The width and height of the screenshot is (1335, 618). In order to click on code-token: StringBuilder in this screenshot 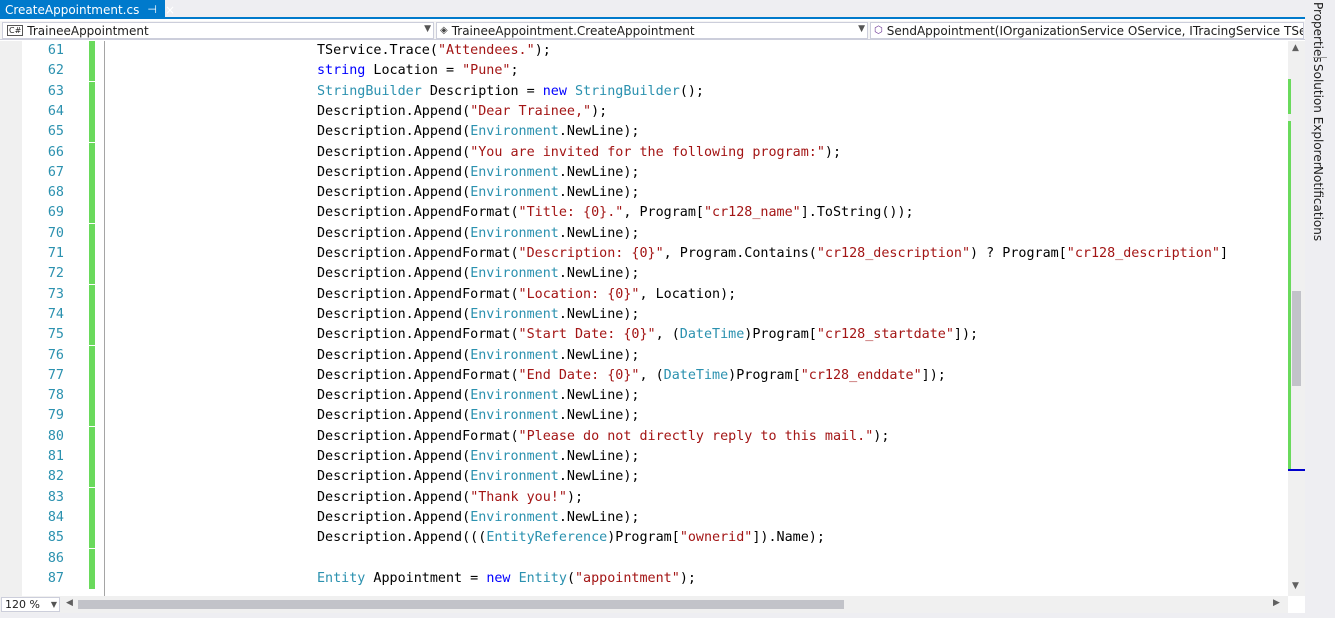, I will do `click(369, 91)`.